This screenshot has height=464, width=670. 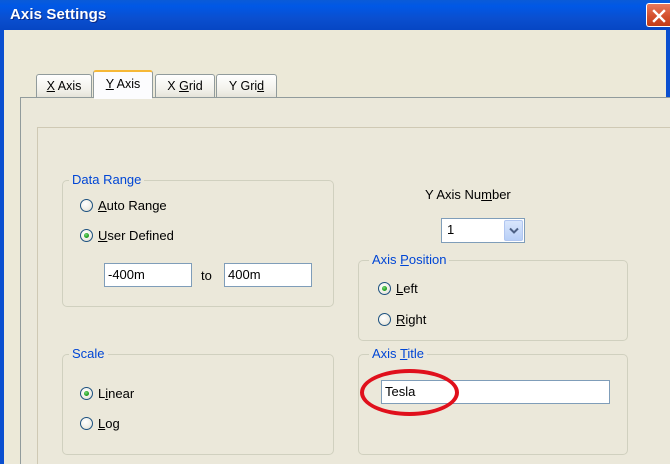 I want to click on y-axis-number-select: 1, so click(x=483, y=230).